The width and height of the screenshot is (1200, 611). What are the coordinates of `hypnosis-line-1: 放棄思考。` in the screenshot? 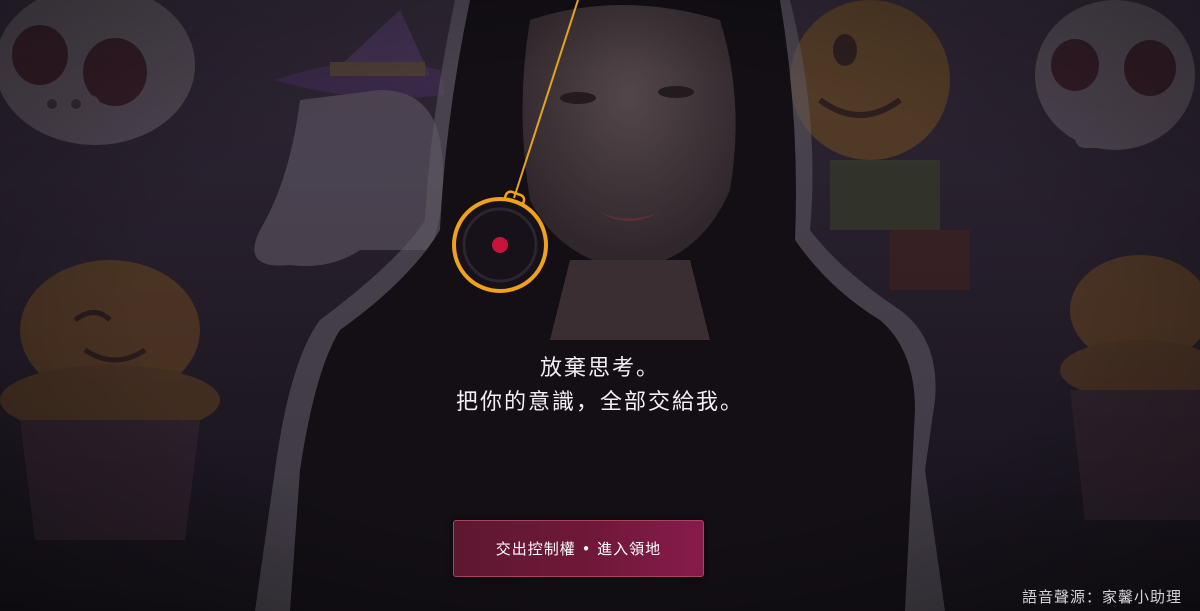 It's located at (599, 368).